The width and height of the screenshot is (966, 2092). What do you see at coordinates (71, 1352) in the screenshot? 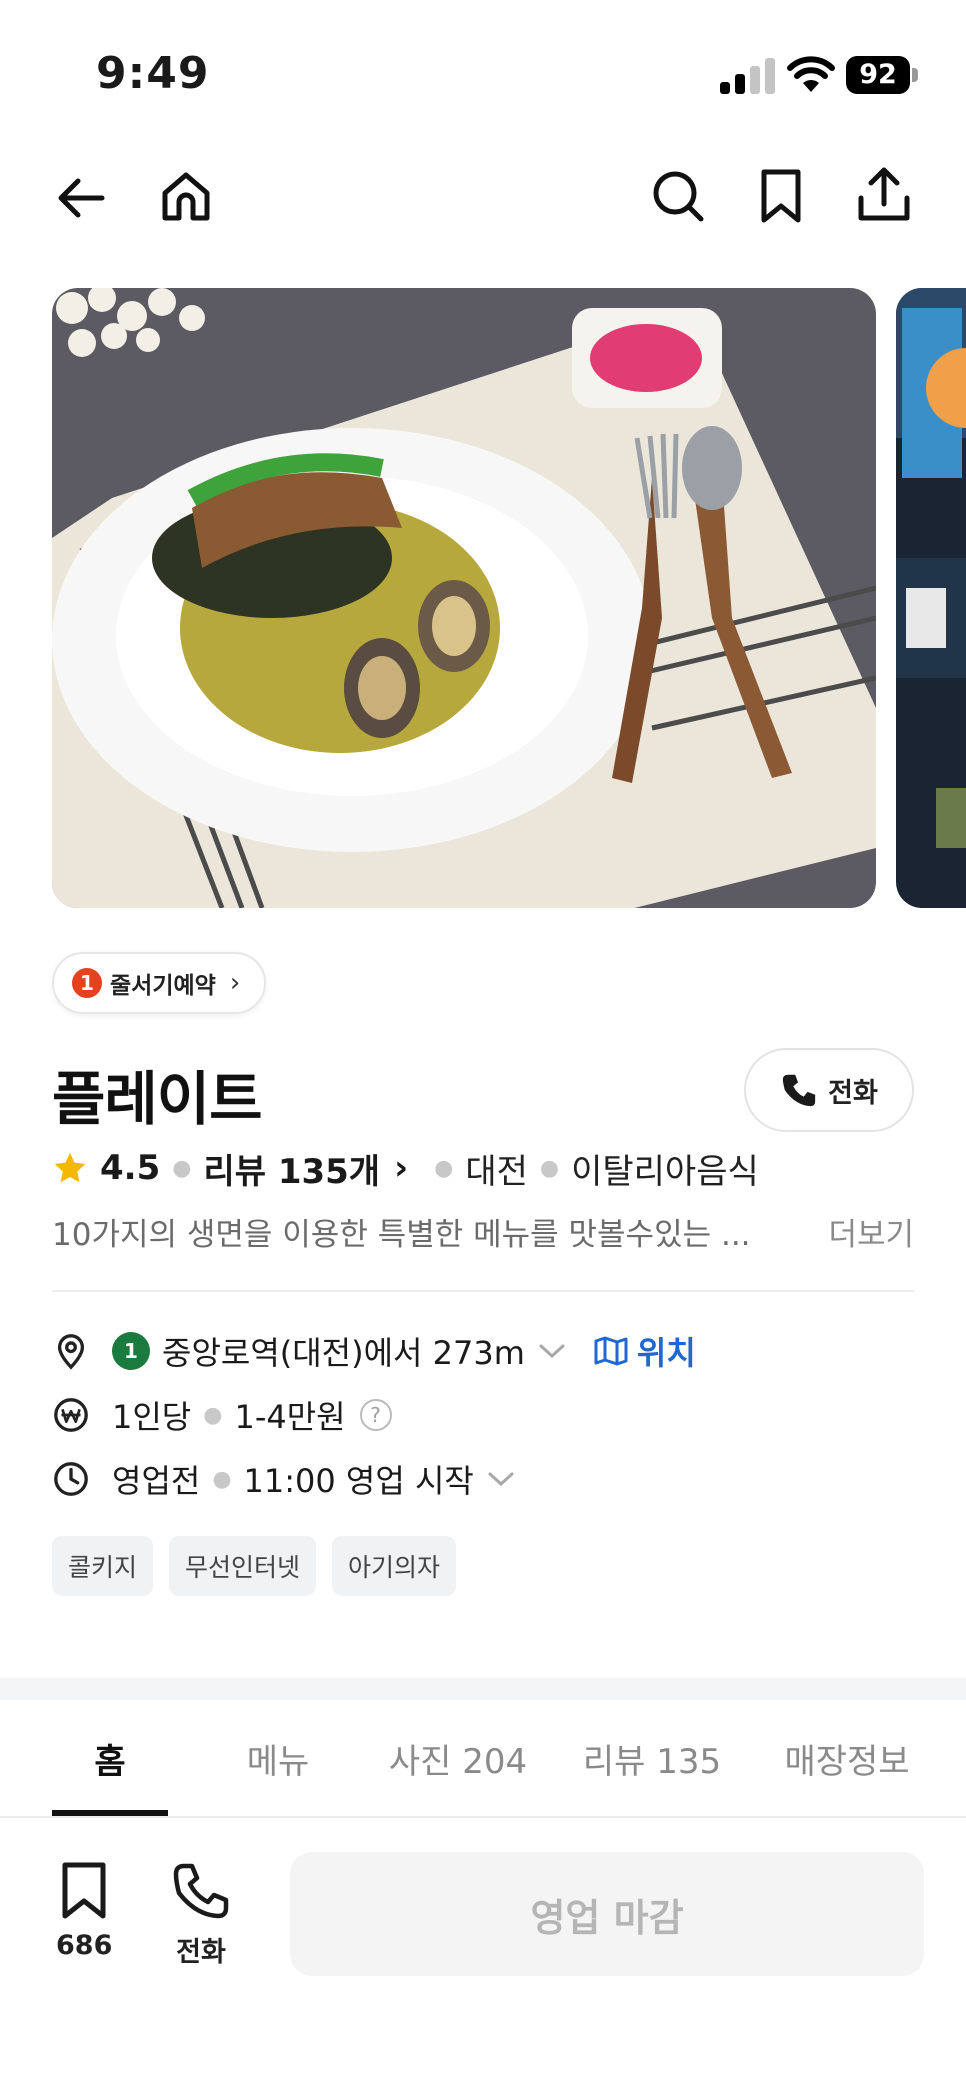
I see `map-pin-icon` at bounding box center [71, 1352].